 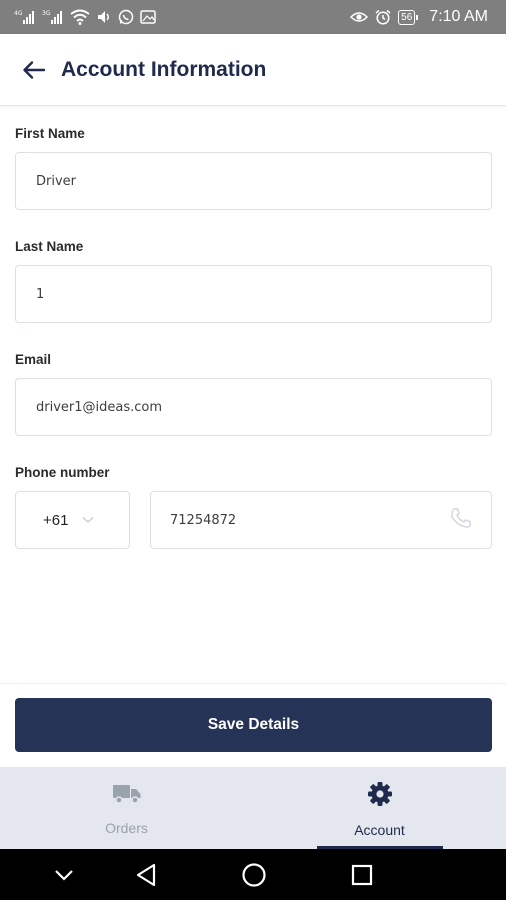 I want to click on wifi-icon, so click(x=80, y=17).